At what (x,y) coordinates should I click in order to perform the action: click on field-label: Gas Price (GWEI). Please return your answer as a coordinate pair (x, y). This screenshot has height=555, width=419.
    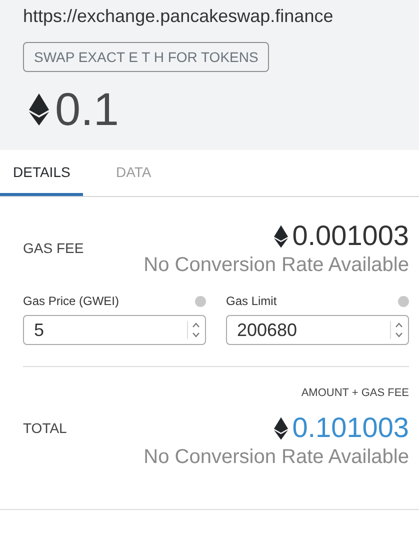
    Looking at the image, I should click on (71, 301).